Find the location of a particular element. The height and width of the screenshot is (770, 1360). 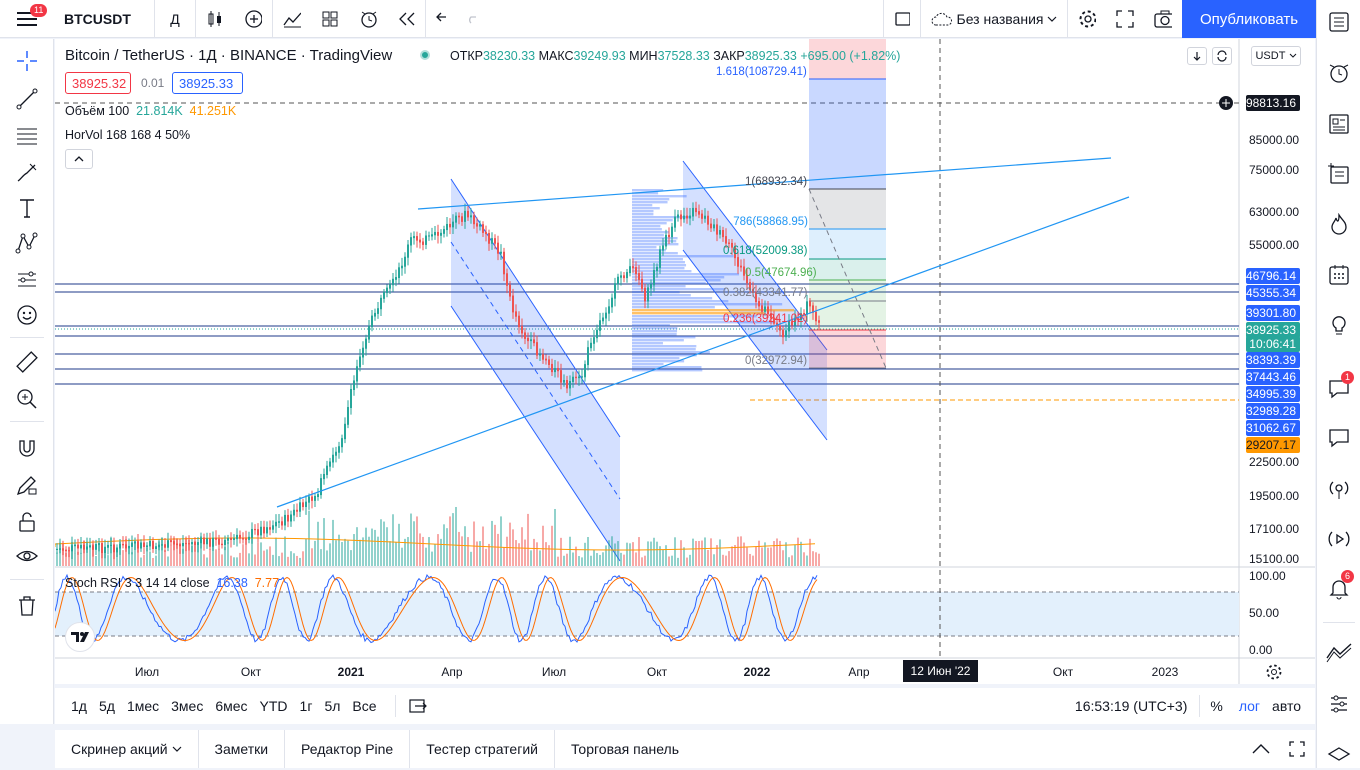

ideas-button is located at coordinates (1339, 326).